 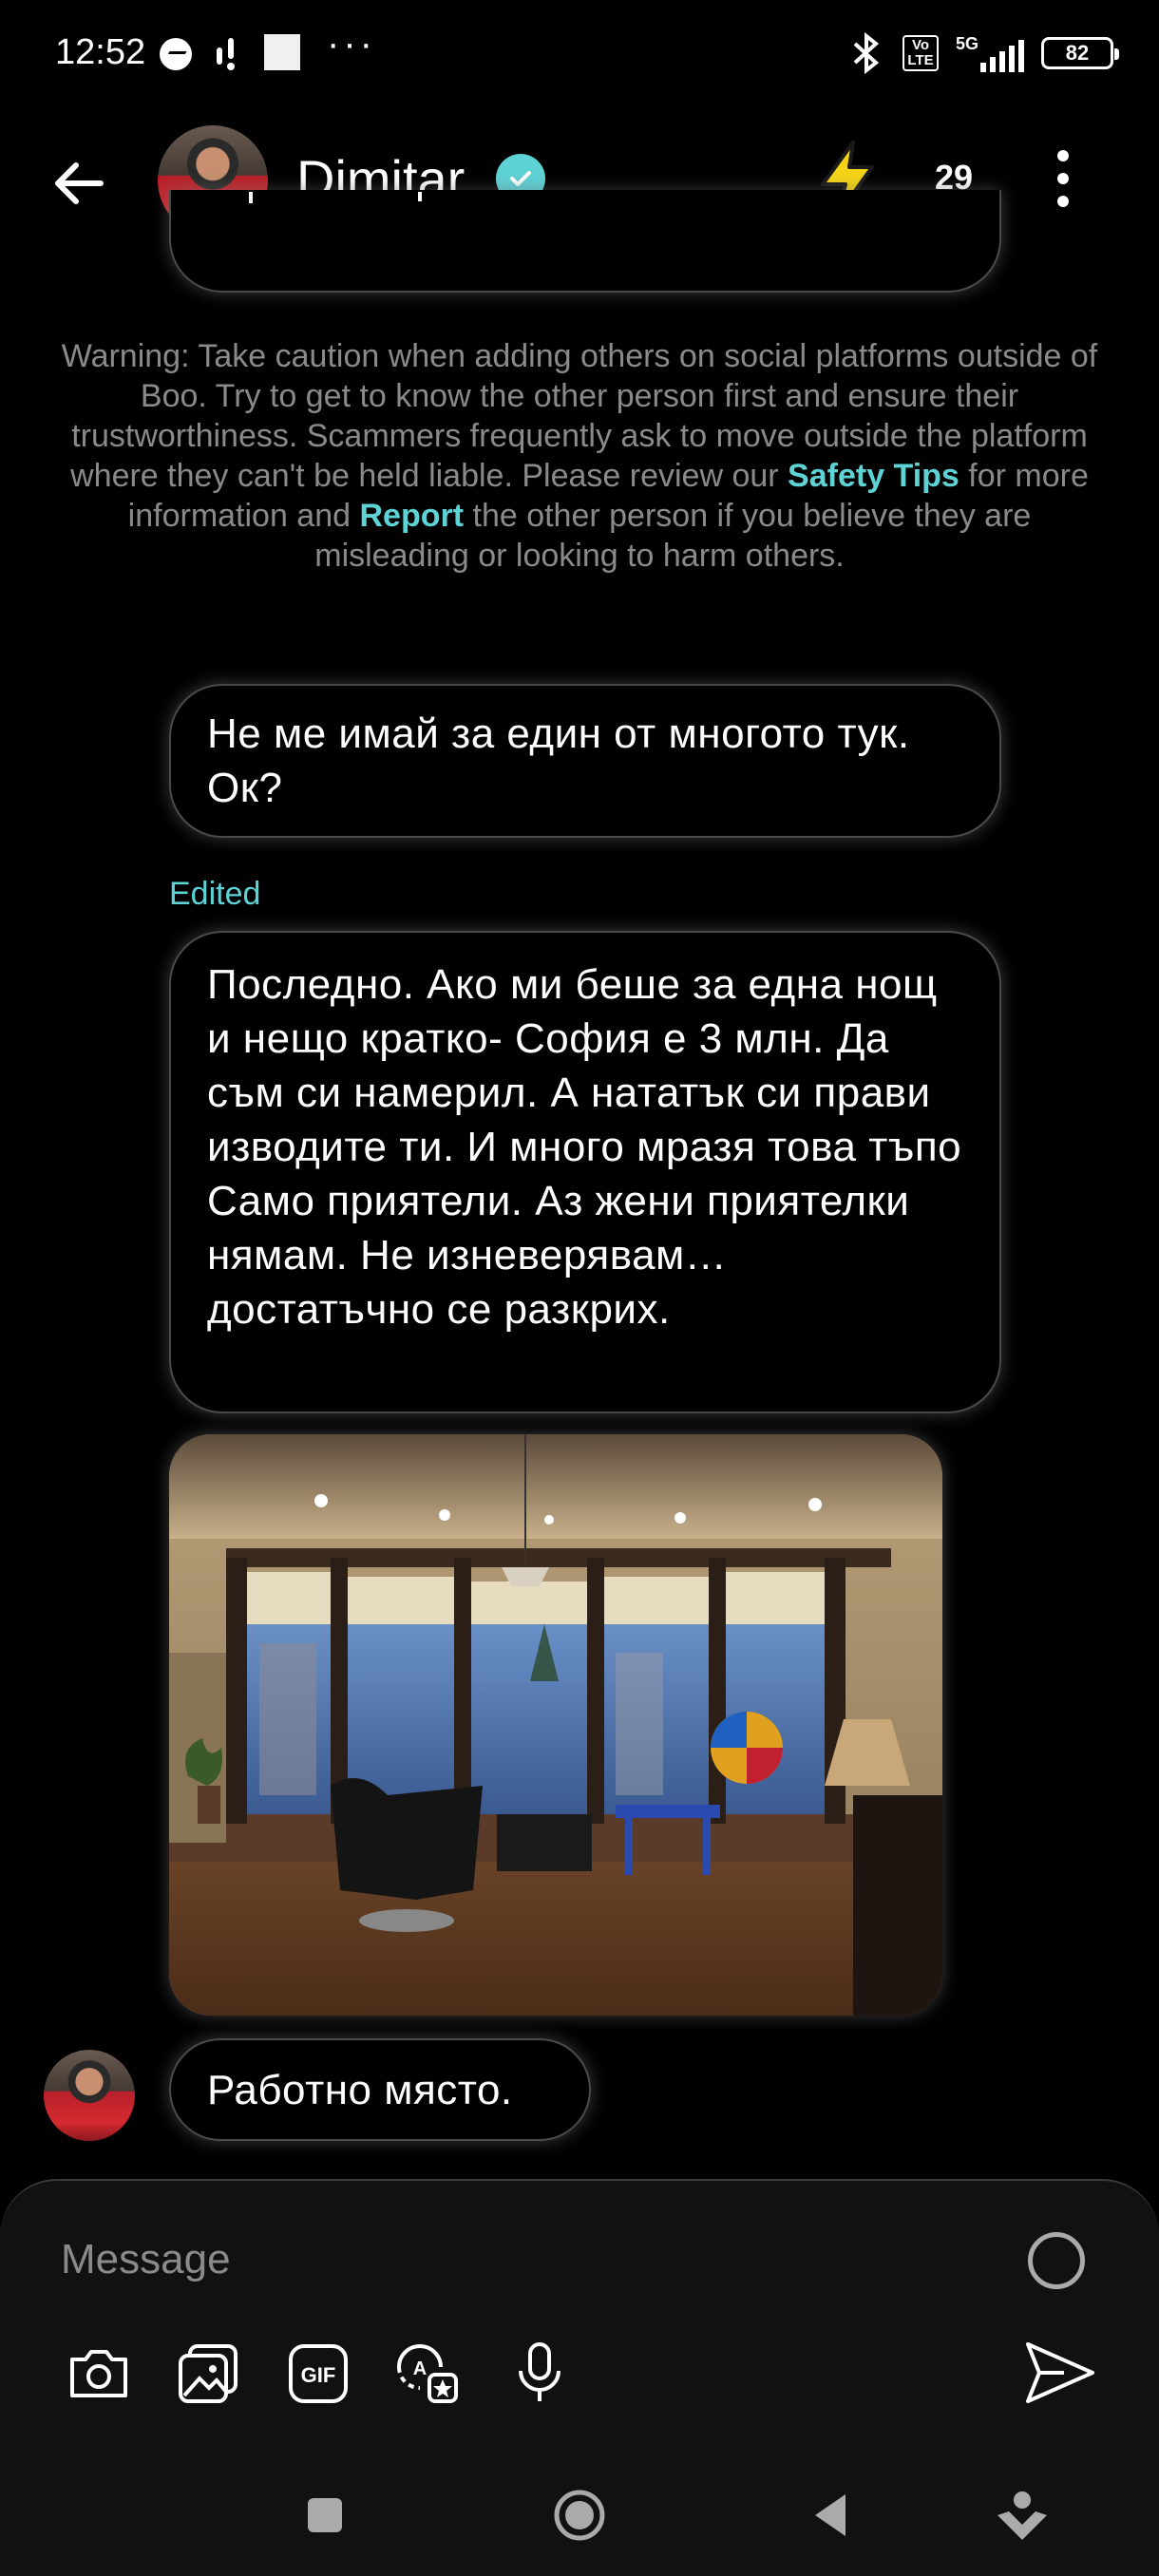 What do you see at coordinates (176, 54) in the screenshot?
I see `messenger-icon` at bounding box center [176, 54].